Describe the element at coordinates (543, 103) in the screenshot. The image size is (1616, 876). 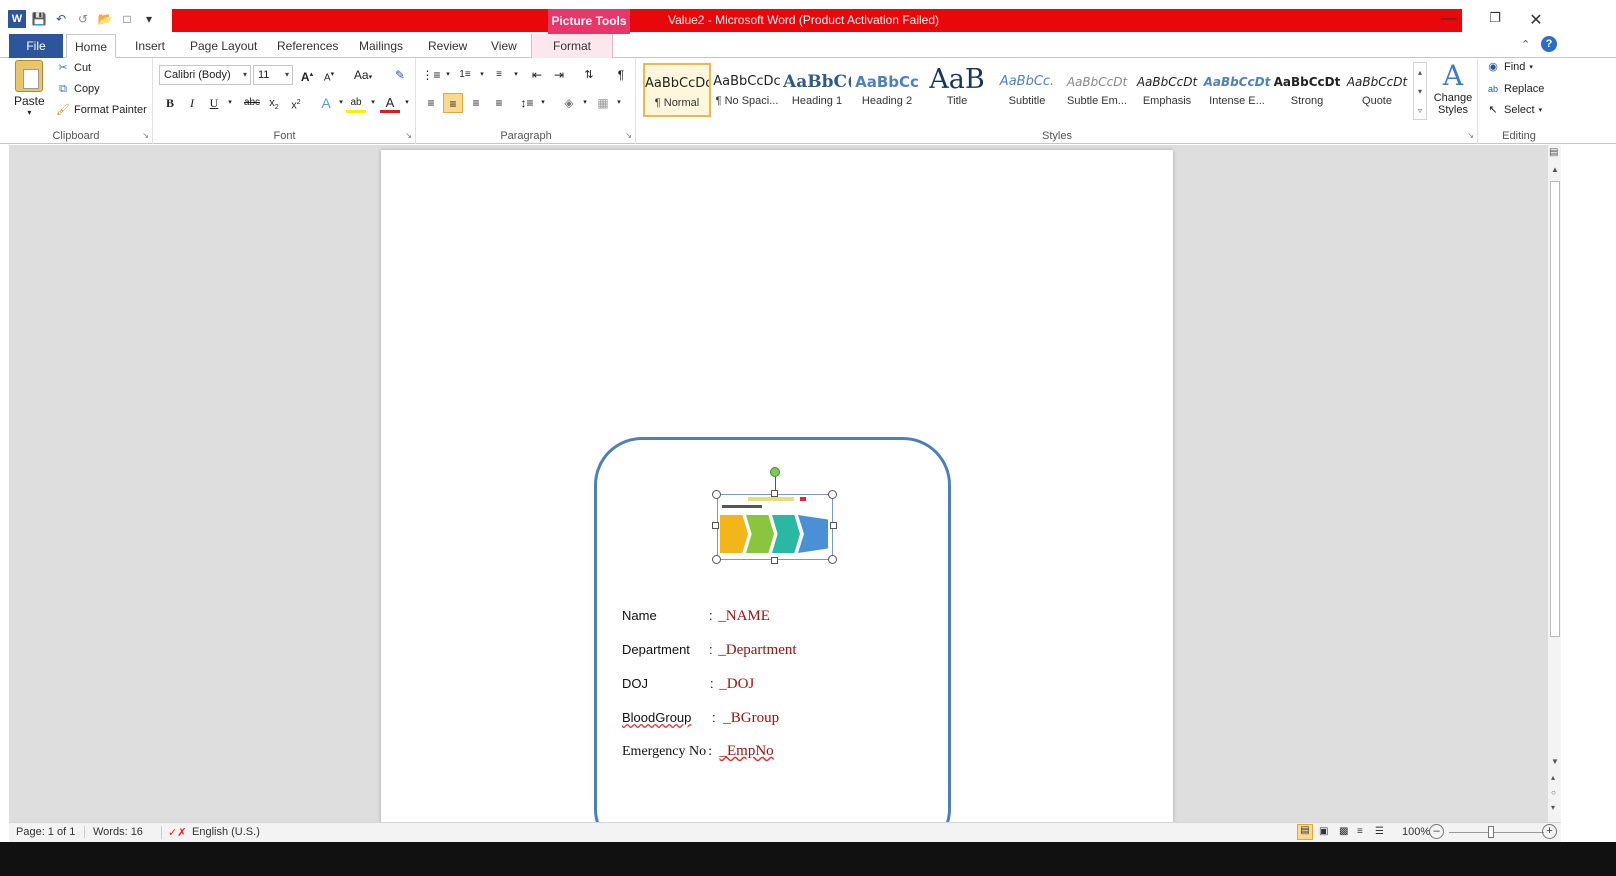
I see `line-spacing-dropdown-icon: ▾` at that location.